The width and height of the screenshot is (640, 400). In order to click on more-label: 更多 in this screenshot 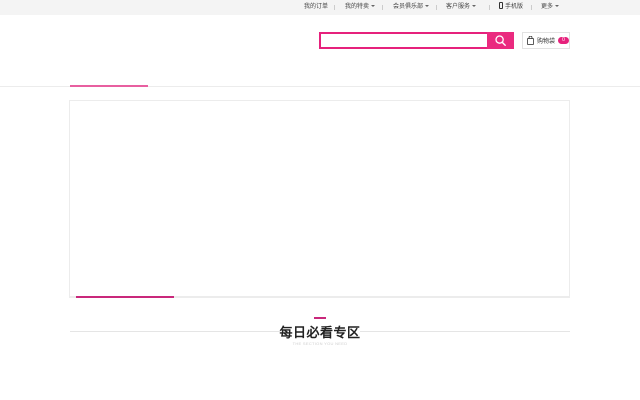, I will do `click(547, 7)`.